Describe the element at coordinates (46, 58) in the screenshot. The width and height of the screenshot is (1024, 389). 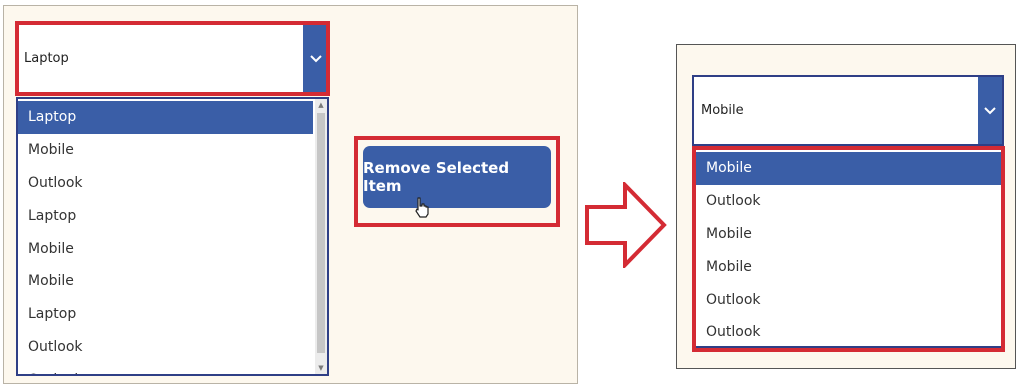
I see `left-dropdown-value: Laptop` at that location.